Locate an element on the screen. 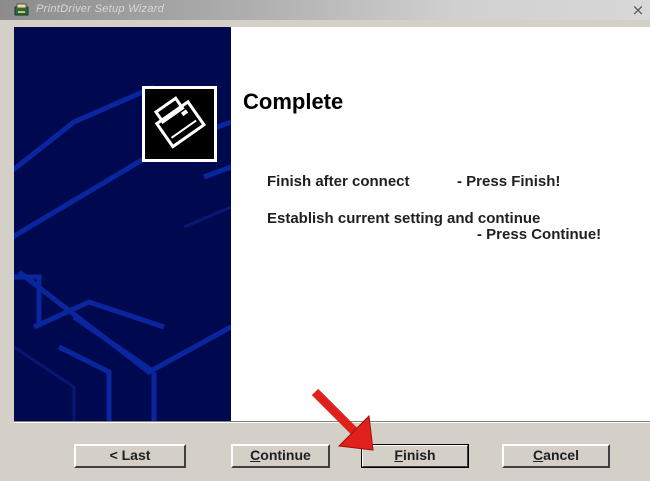 The width and height of the screenshot is (650, 481). last-button-label: < Last is located at coordinates (130, 455).